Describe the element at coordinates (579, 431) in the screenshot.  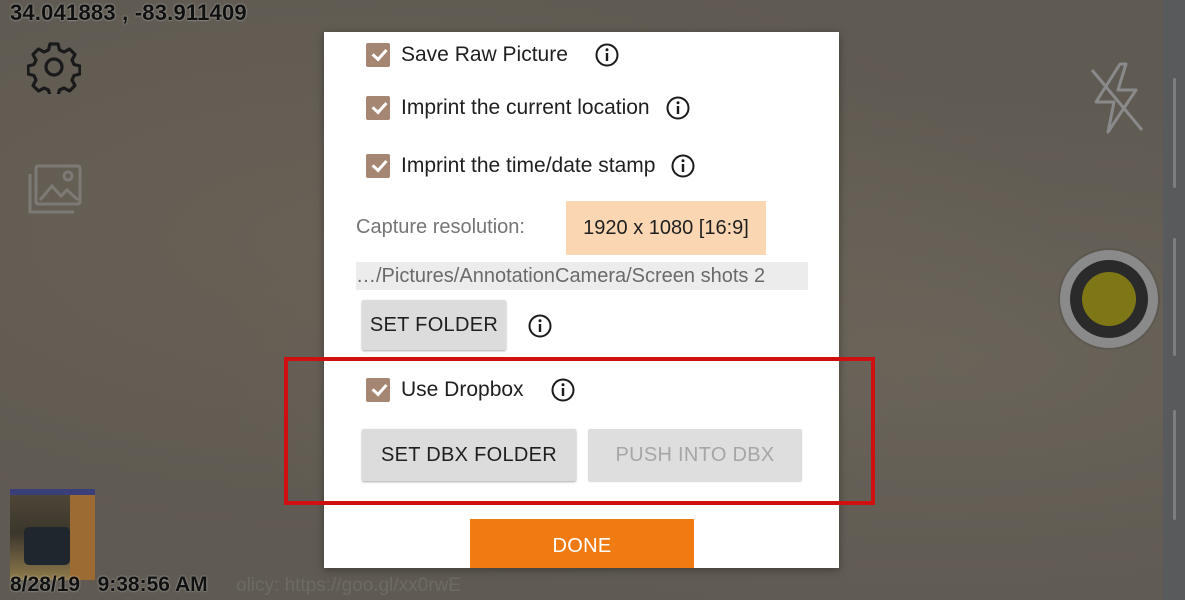
I see `dropbox-highlight-box` at that location.